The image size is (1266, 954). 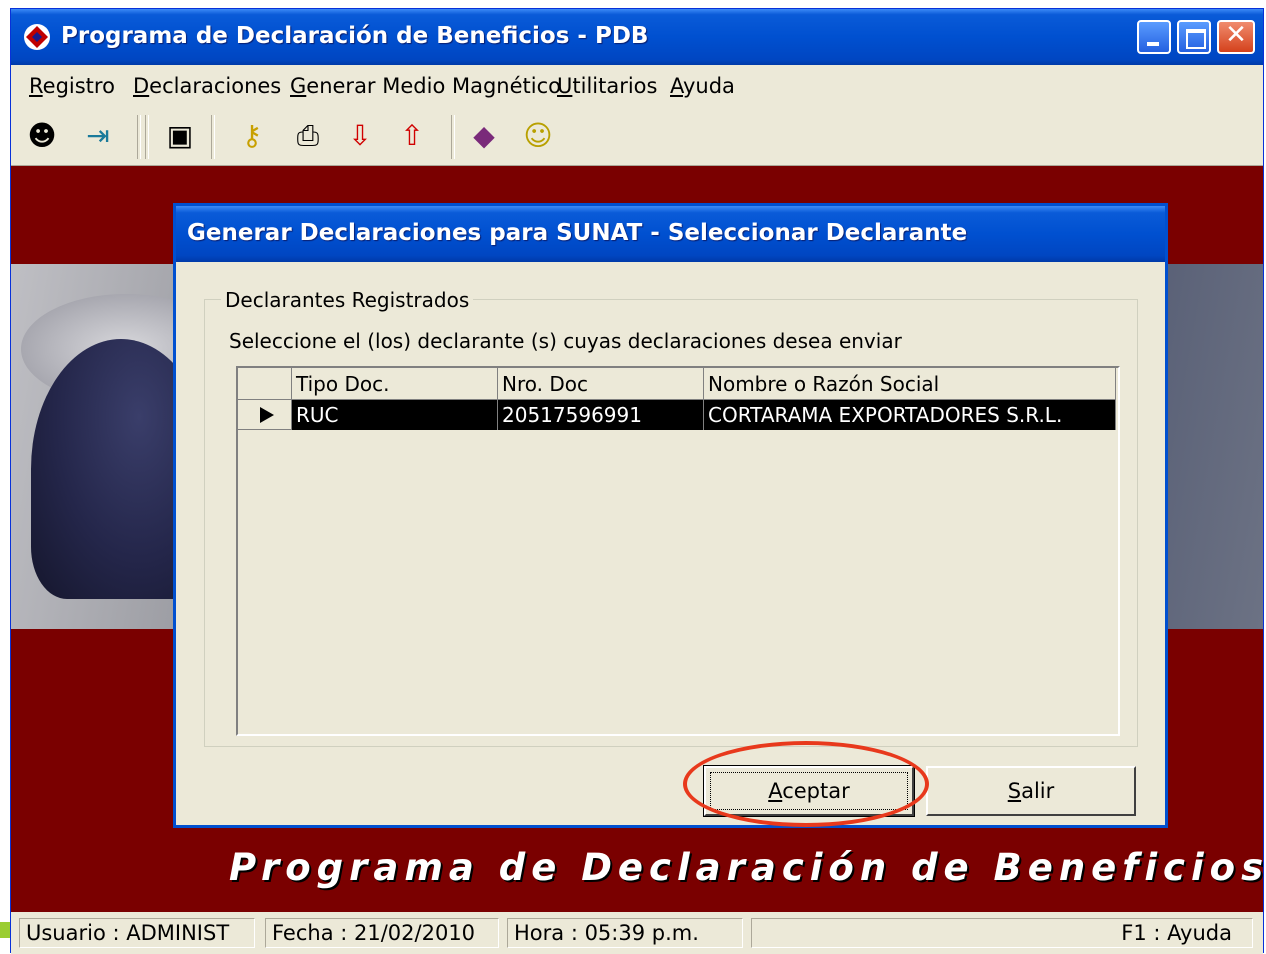 I want to click on row-indicator, so click(x=265, y=415).